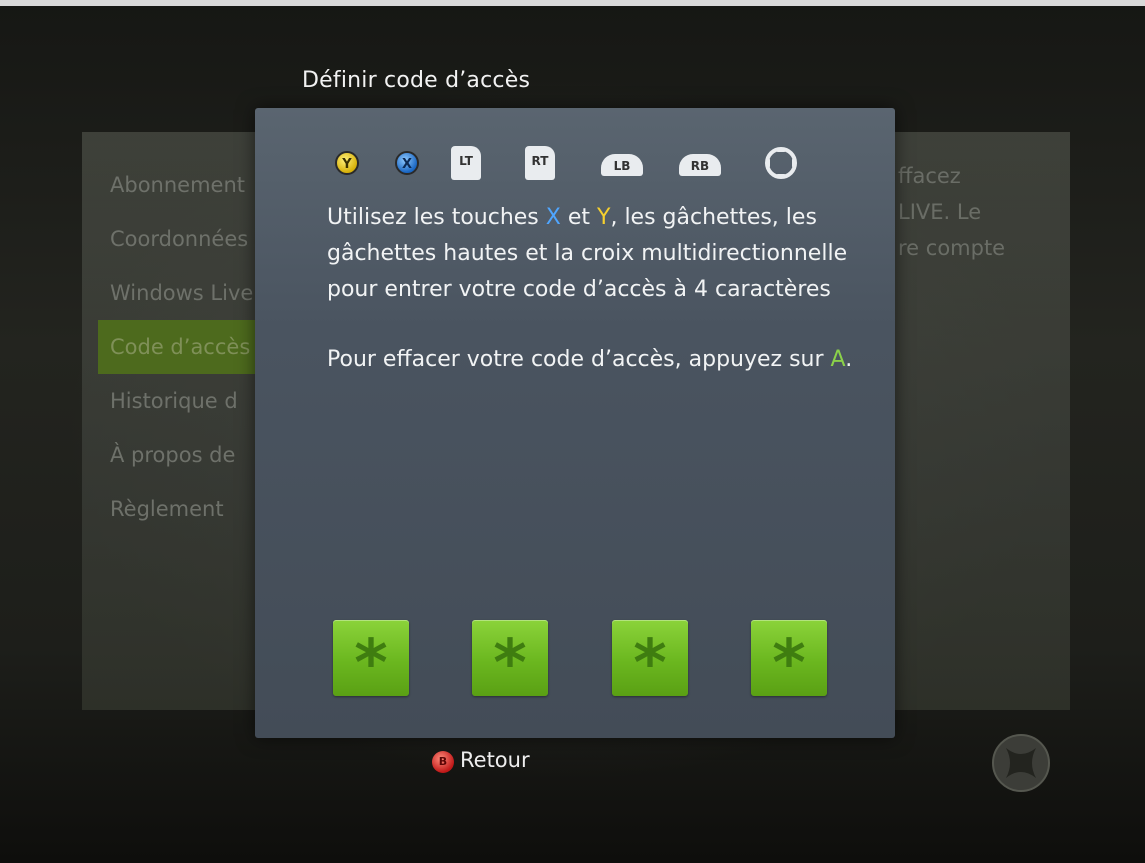 Image resolution: width=1145 pixels, height=863 pixels. I want to click on code-slot-3: *, so click(650, 660).